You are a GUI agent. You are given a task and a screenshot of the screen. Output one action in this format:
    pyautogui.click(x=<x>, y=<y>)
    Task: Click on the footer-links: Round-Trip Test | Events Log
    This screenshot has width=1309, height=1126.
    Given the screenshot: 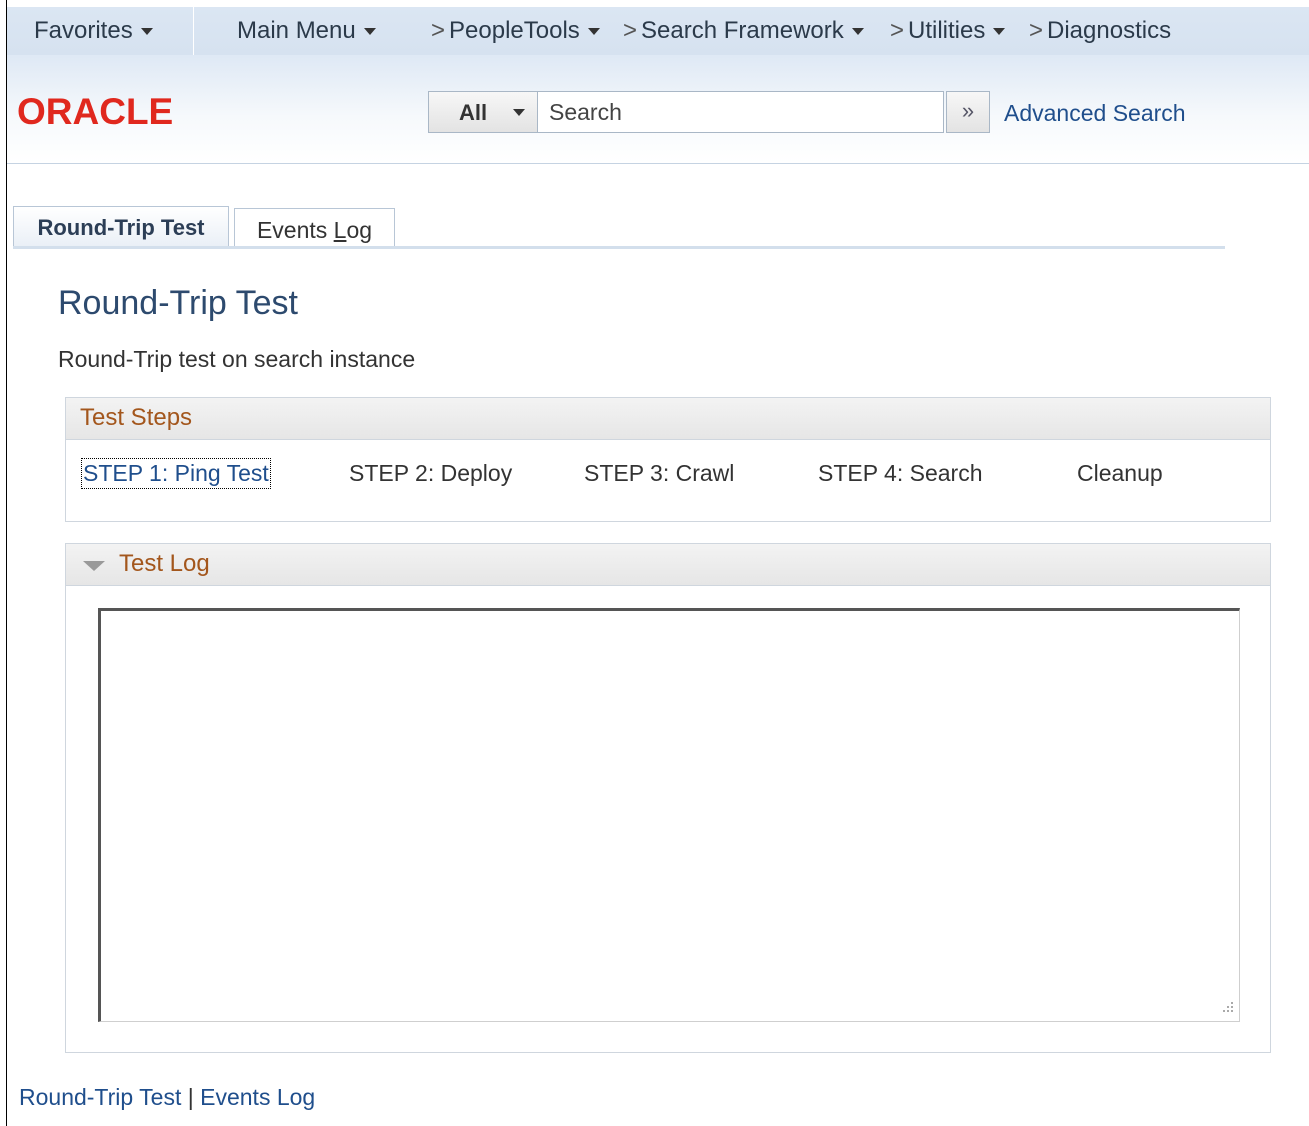 What is the action you would take?
    pyautogui.click(x=167, y=1097)
    